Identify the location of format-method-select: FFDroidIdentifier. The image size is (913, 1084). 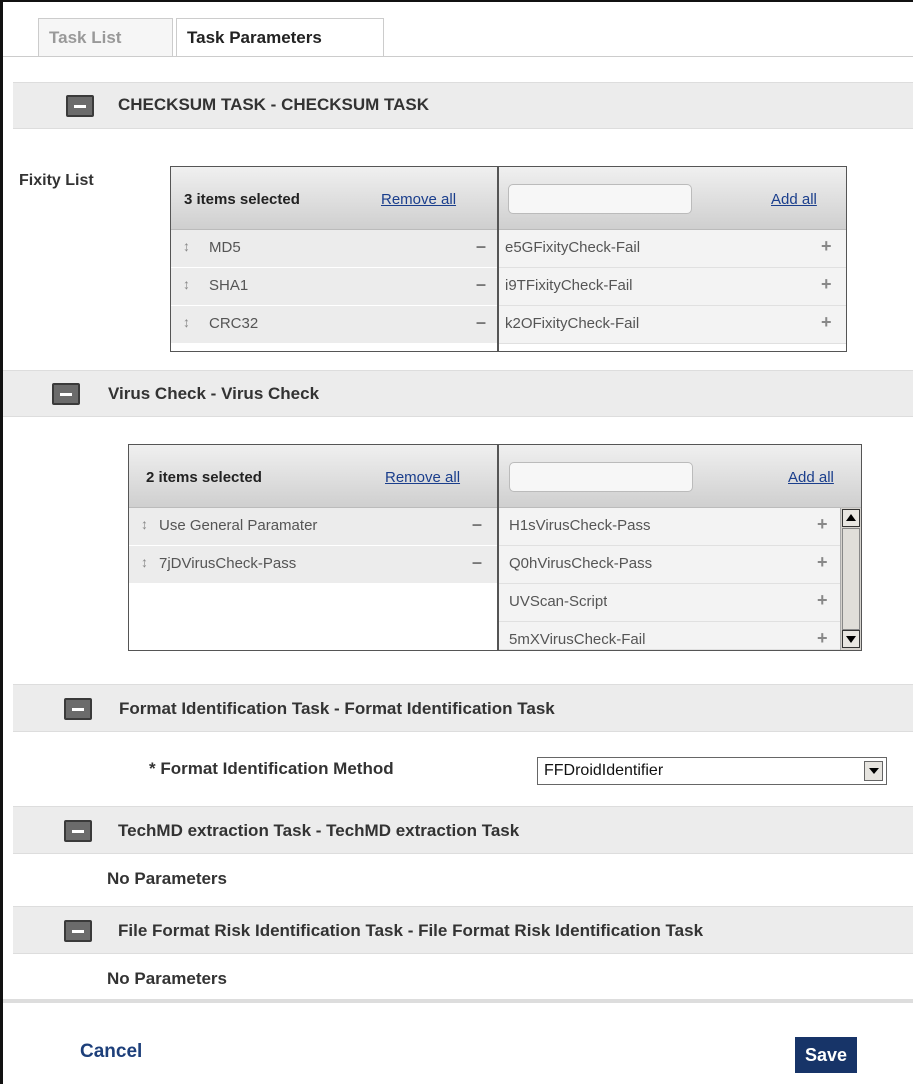
(712, 771).